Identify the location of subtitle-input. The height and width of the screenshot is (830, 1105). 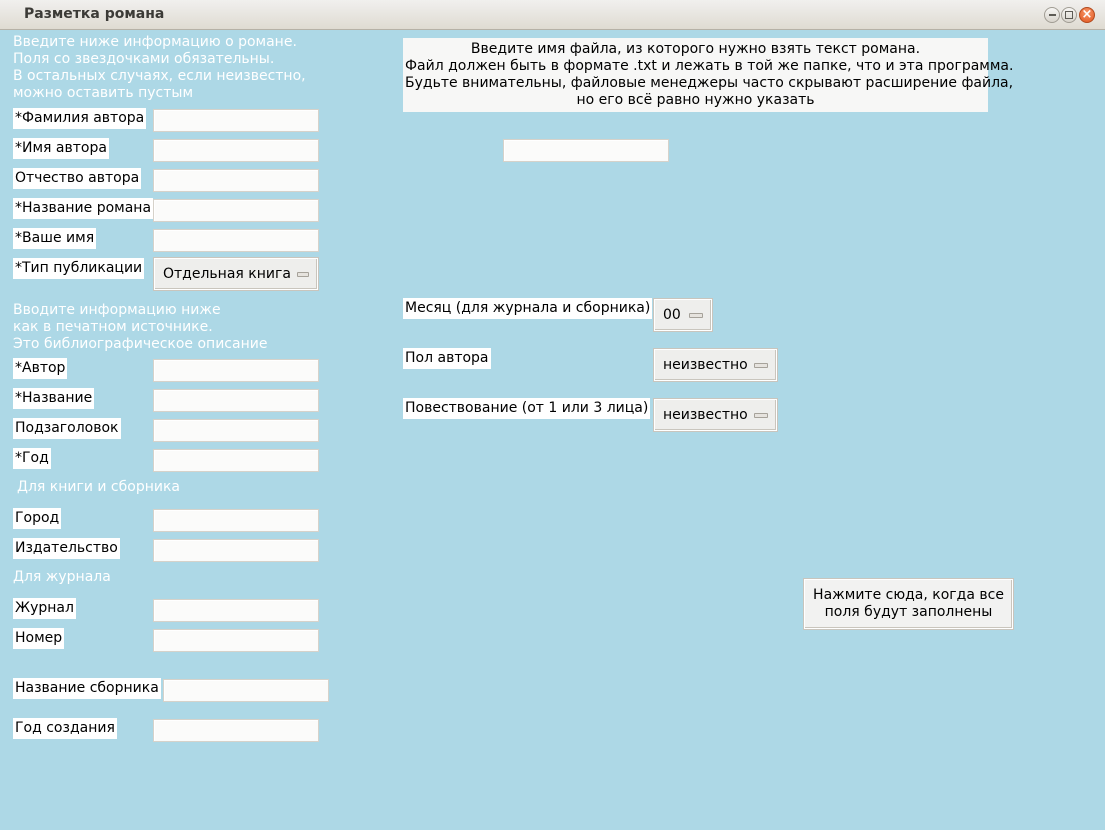
(236, 430).